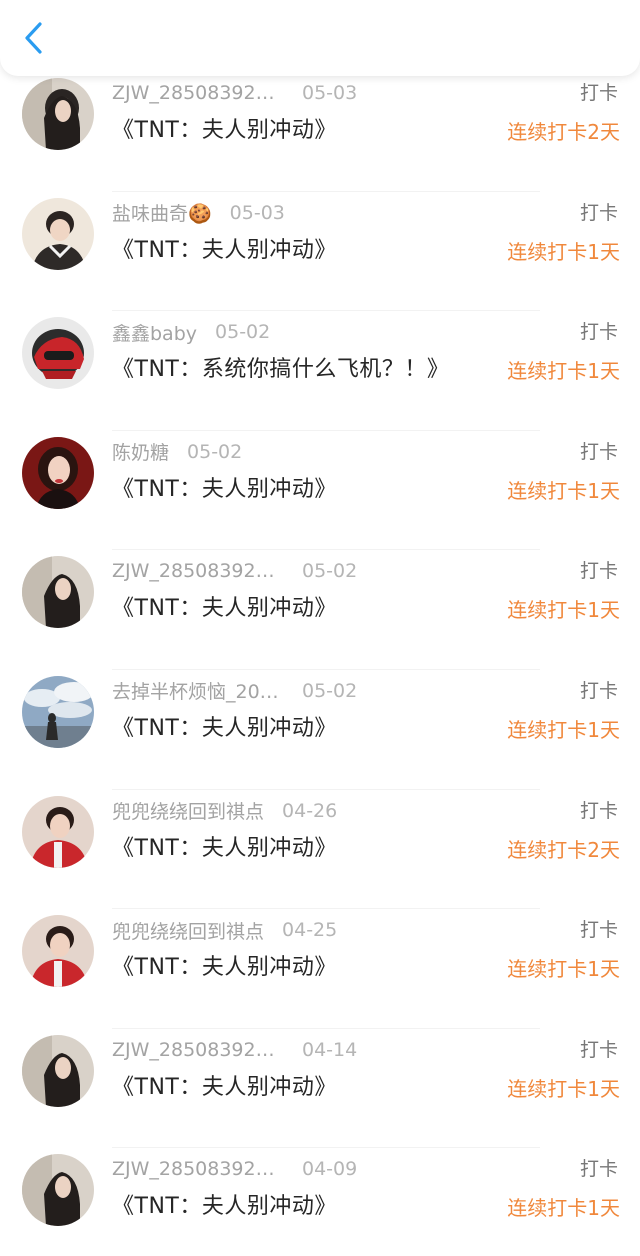 The height and width of the screenshot is (1256, 640). I want to click on list-item: 陈奶糖 05-02 《TNT：夫人别冲动》 打卡 连续打卡1天, so click(320, 491).